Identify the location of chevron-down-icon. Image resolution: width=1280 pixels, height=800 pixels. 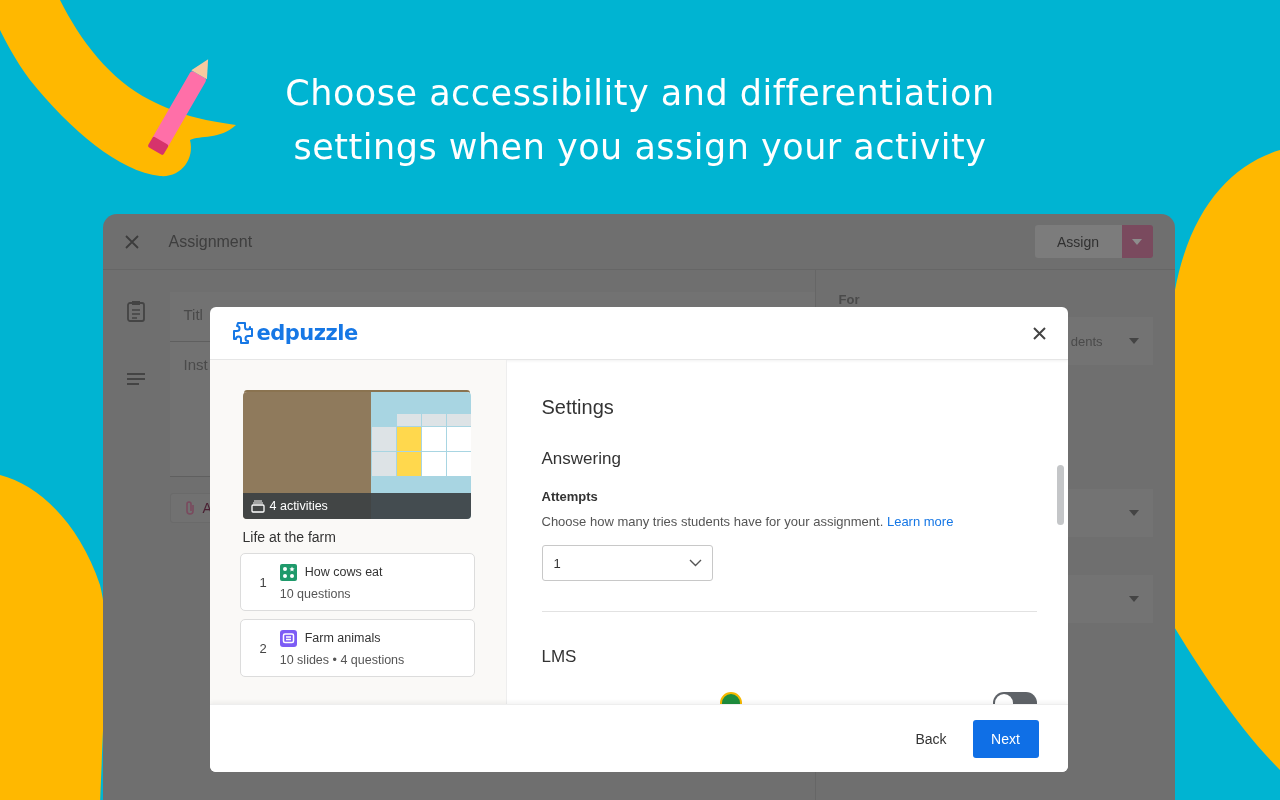
(695, 563).